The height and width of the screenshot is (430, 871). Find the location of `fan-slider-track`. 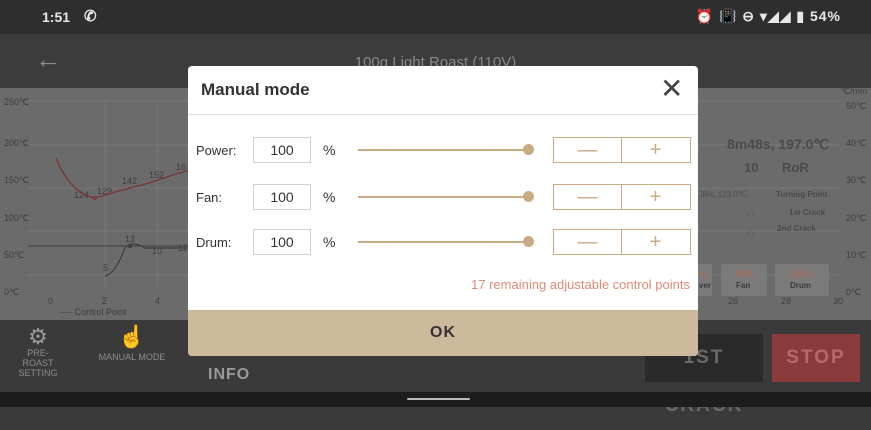

fan-slider-track is located at coordinates (443, 197).